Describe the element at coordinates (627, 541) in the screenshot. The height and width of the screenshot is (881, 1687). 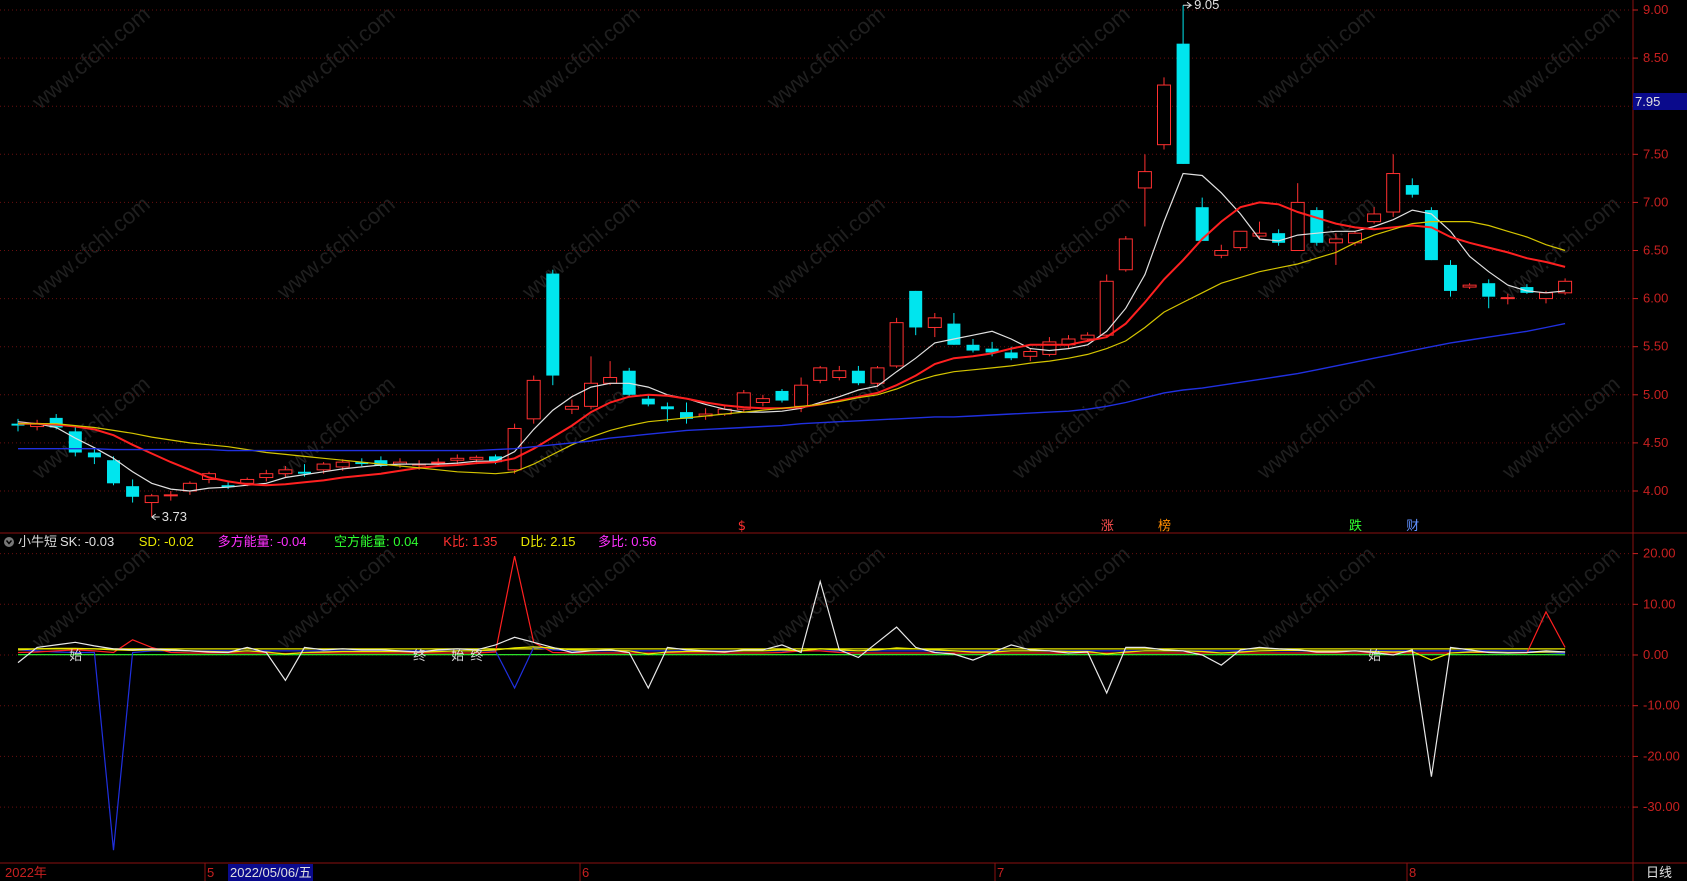
I see `indicator-value-item: 多比: 0.56` at that location.